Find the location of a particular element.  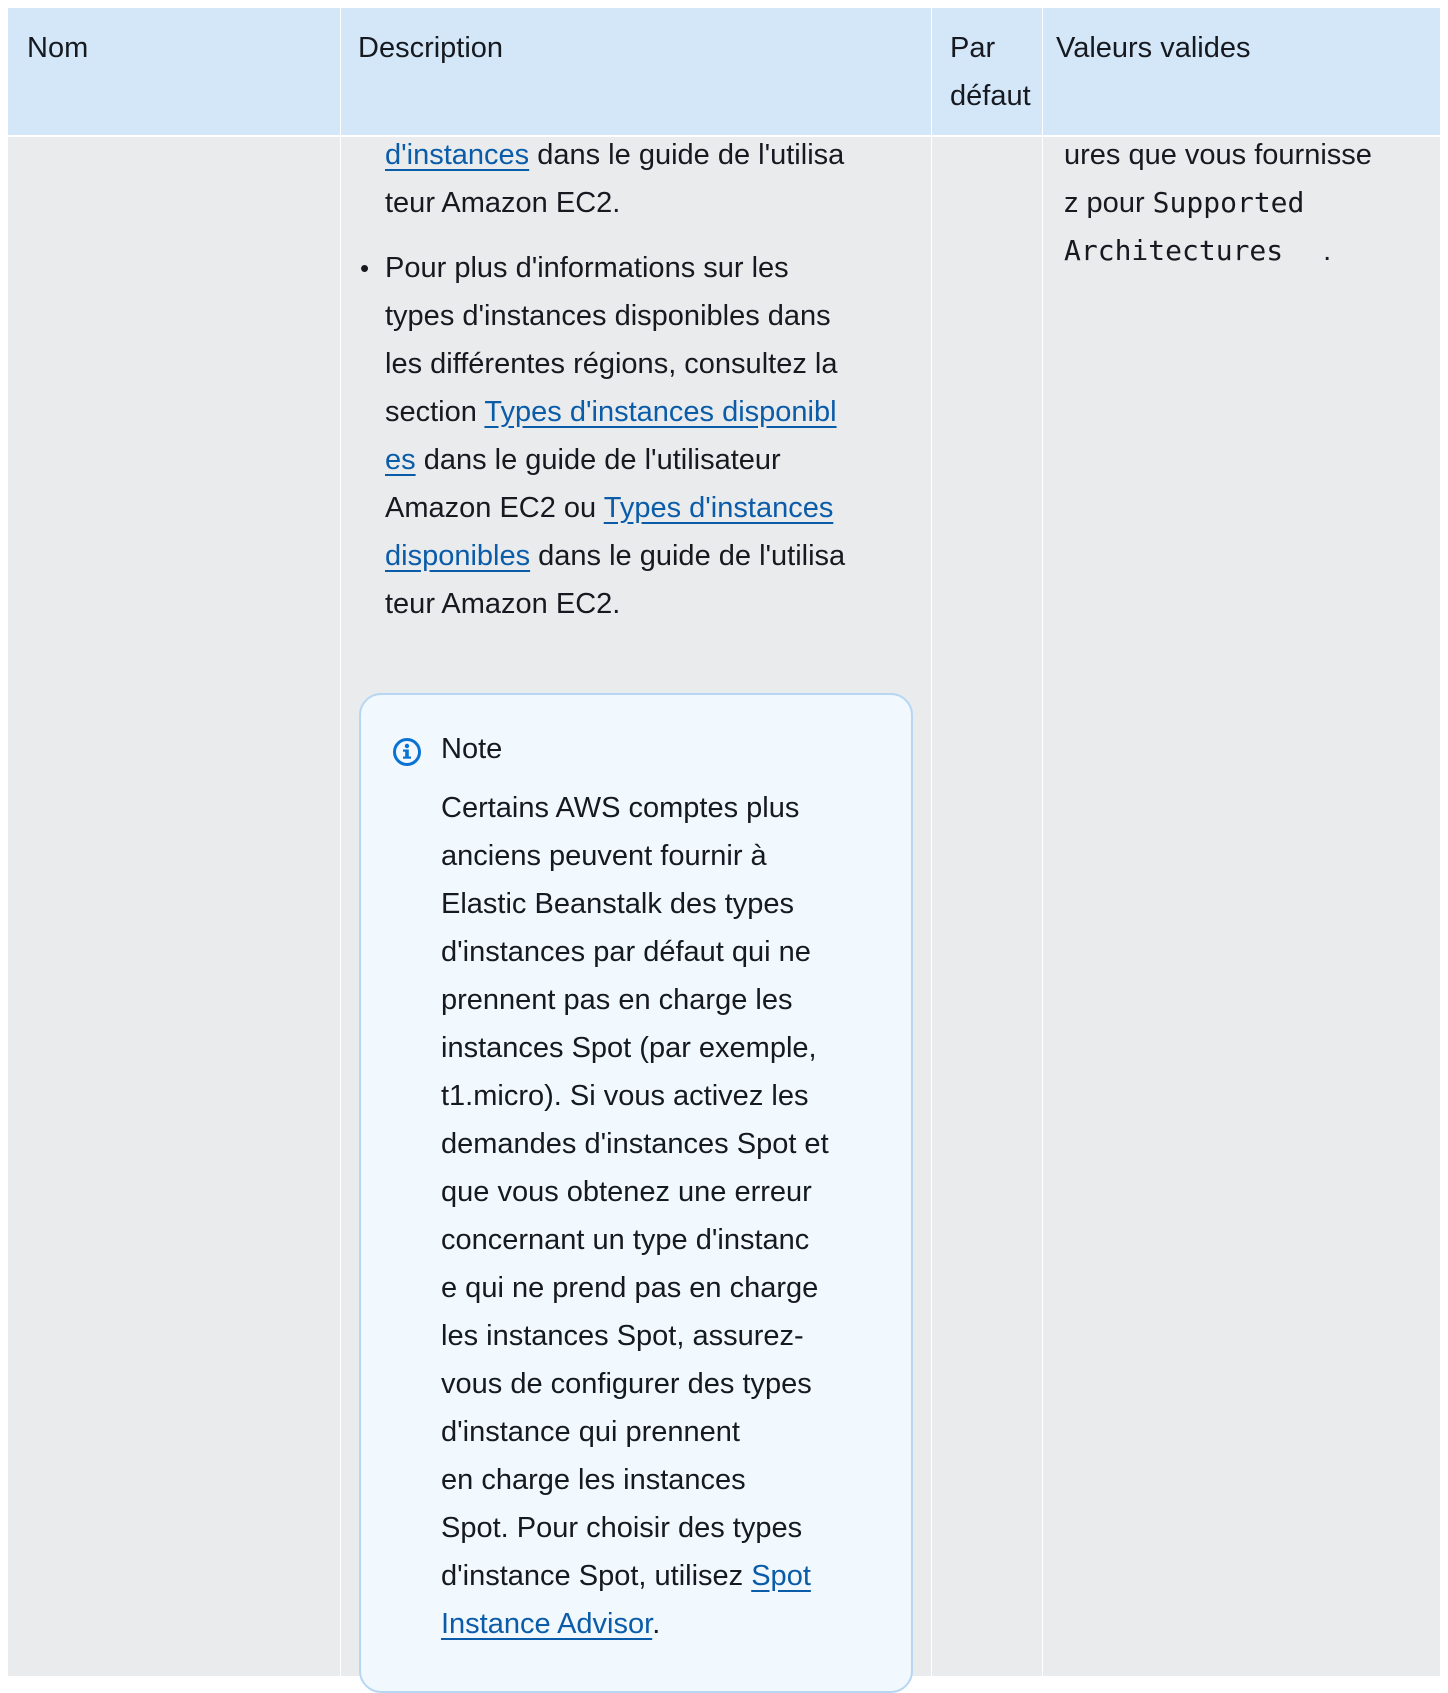

header-nom: Nom is located at coordinates (58, 48).